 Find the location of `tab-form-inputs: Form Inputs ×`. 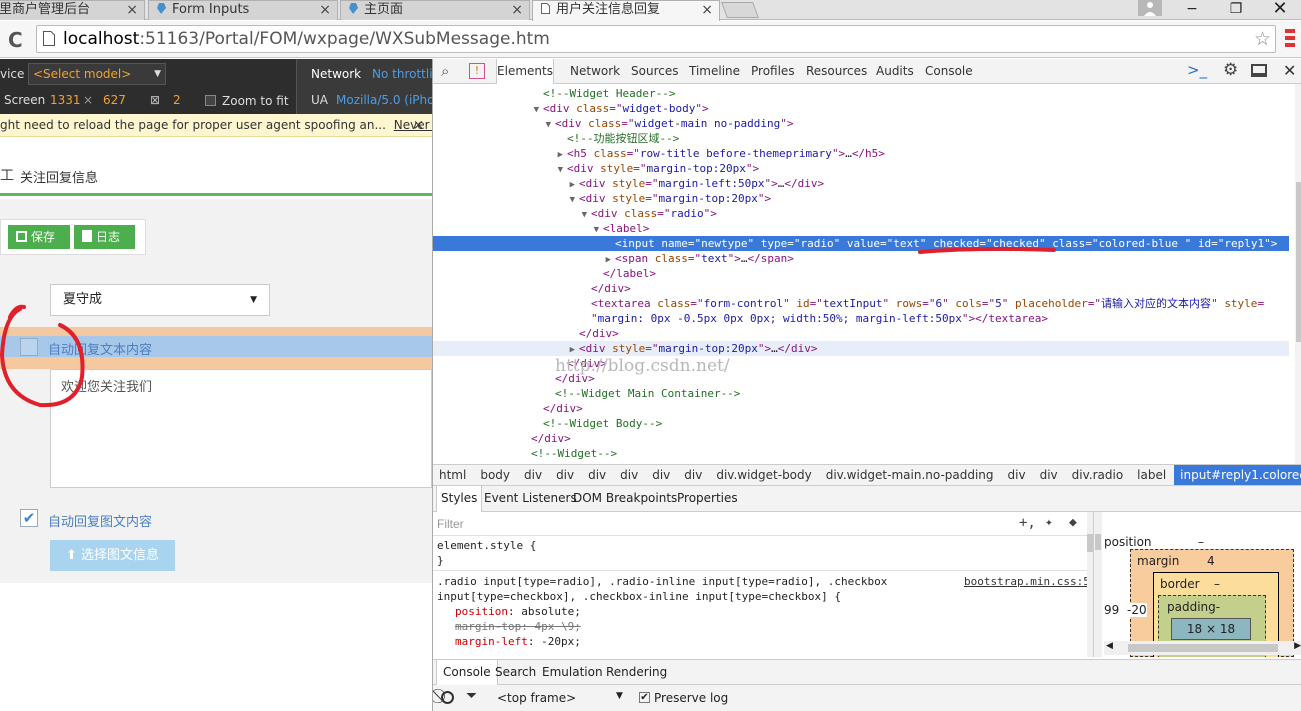

tab-form-inputs: Form Inputs × is located at coordinates (243, 10).